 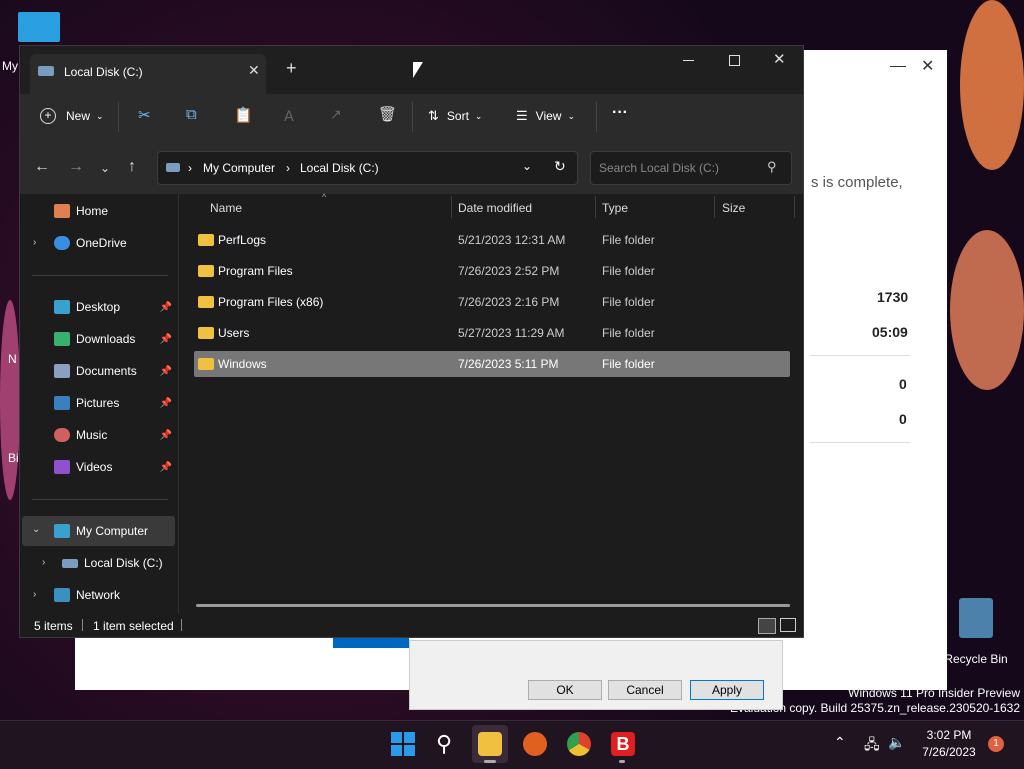 What do you see at coordinates (490, 744) in the screenshot?
I see `file-explorer-icon` at bounding box center [490, 744].